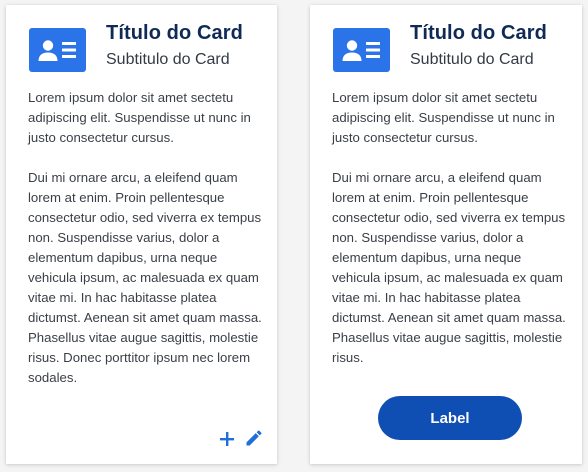 This screenshot has width=588, height=472. Describe the element at coordinates (254, 438) in the screenshot. I see `pencil-icon` at that location.